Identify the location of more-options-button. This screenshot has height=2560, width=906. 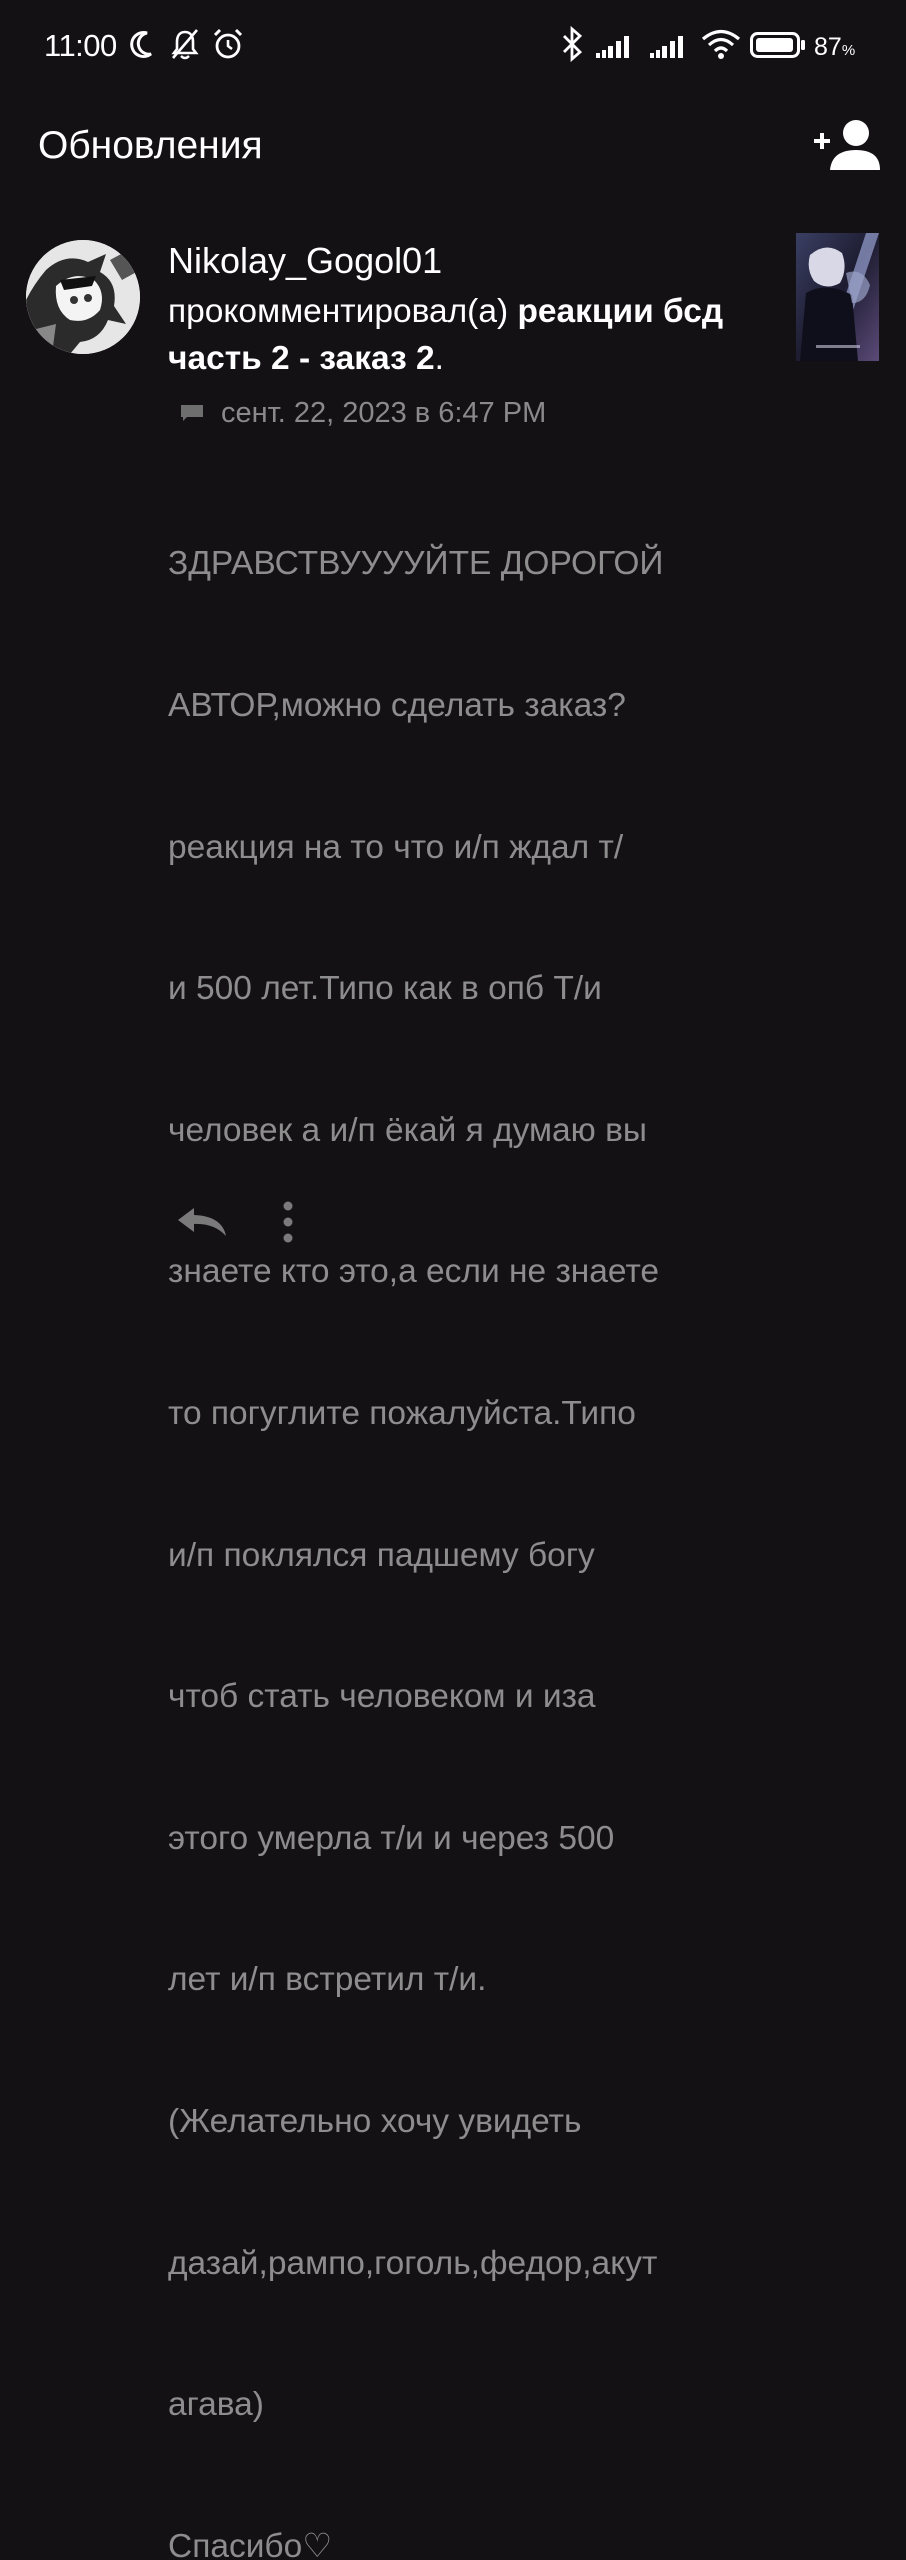
(288, 1222).